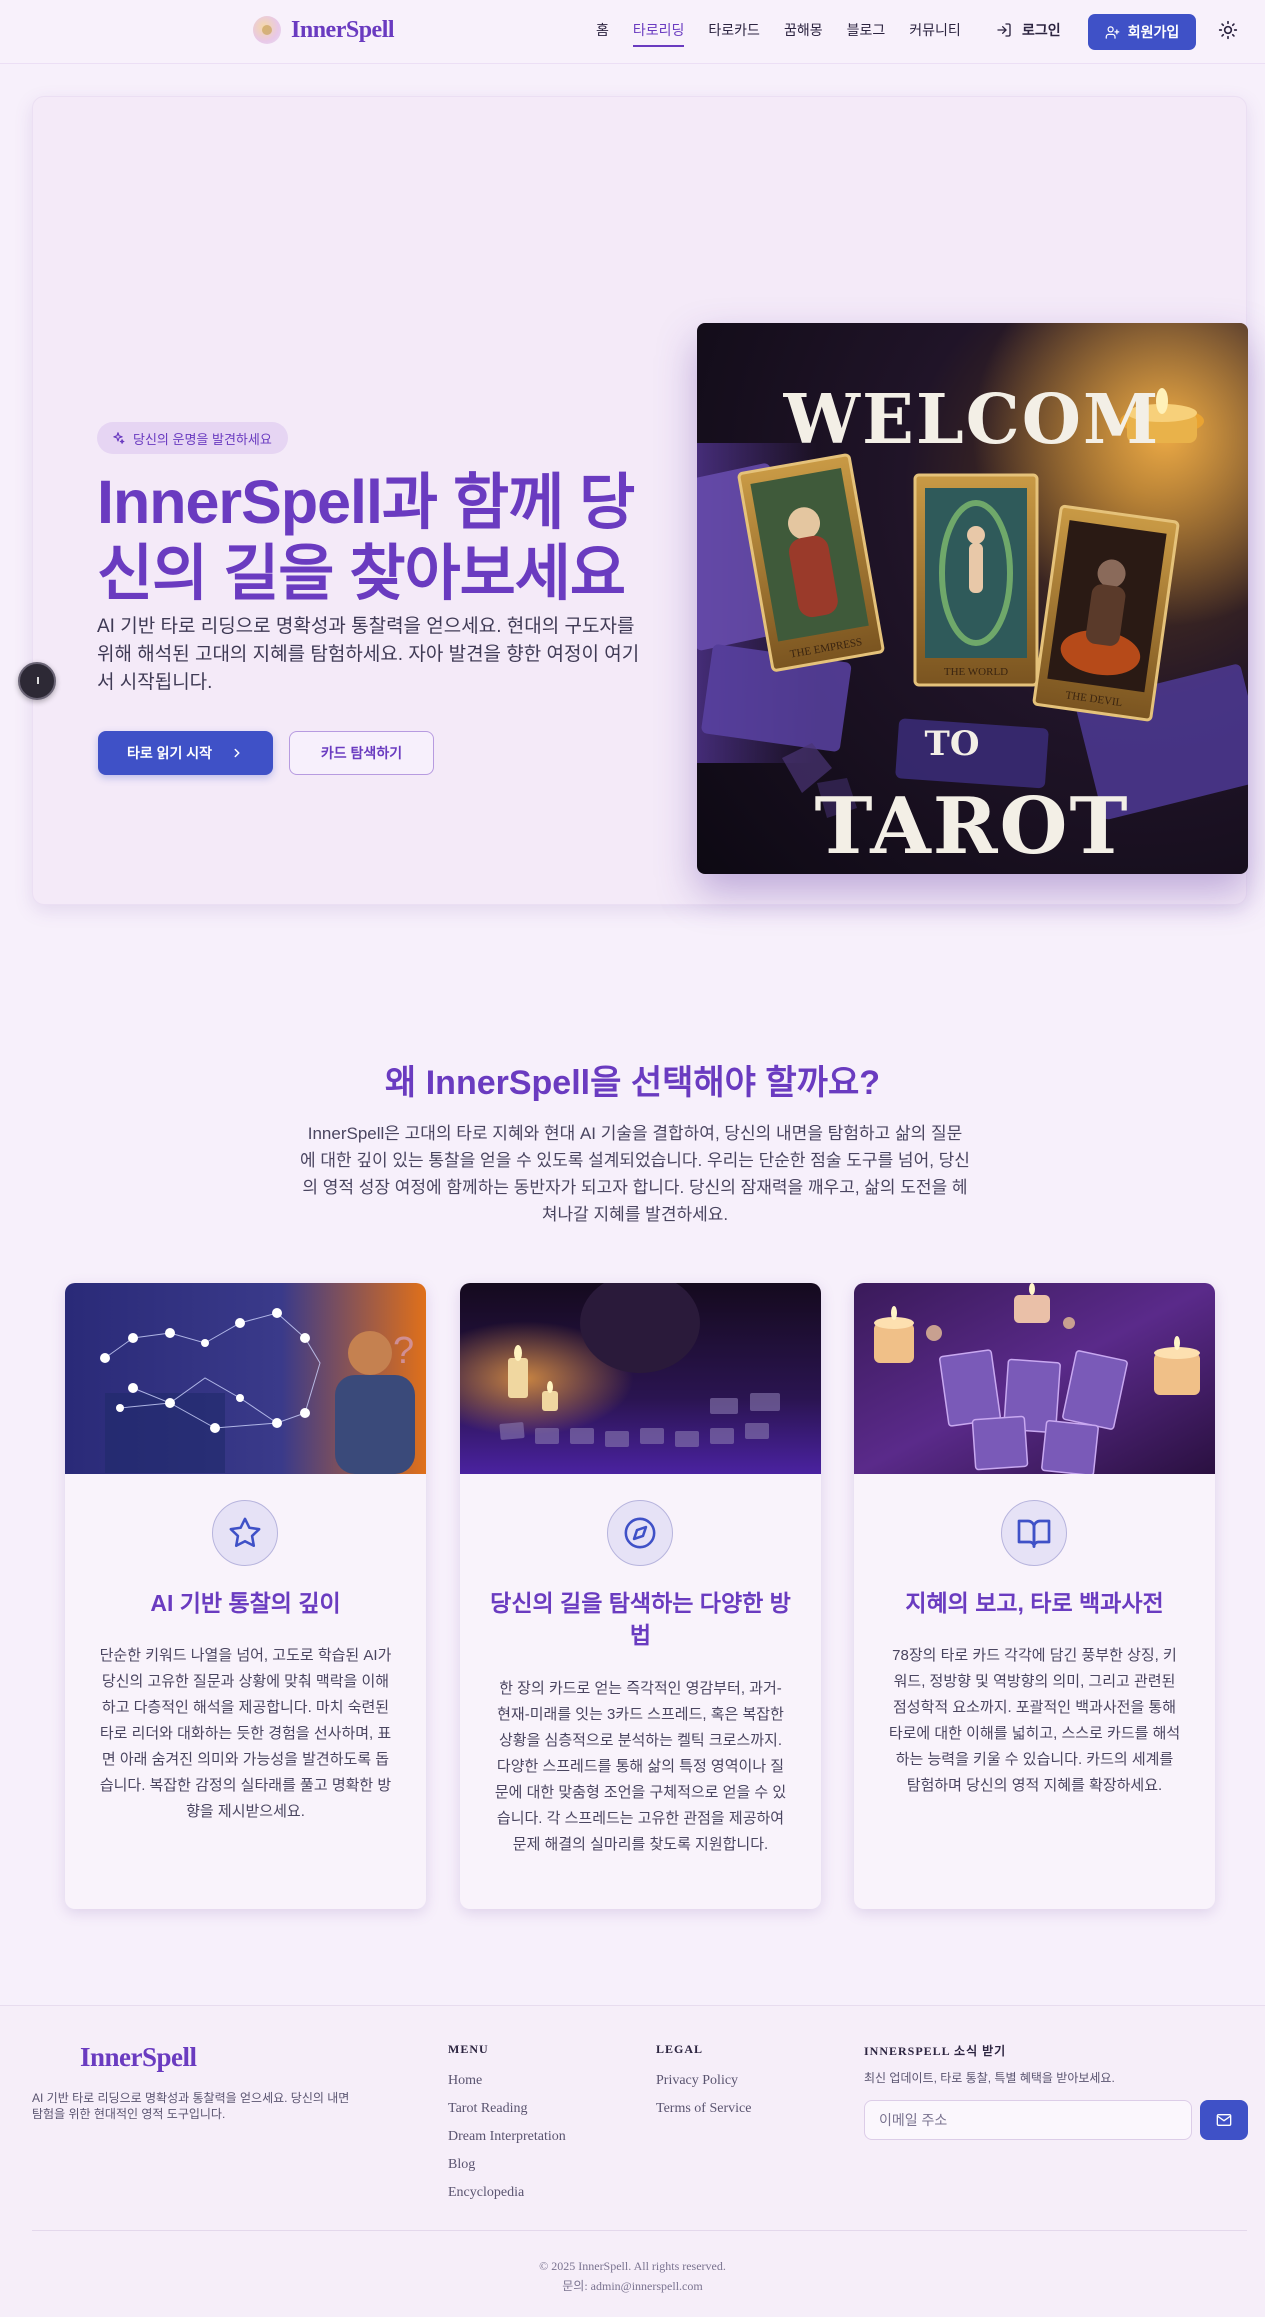 The height and width of the screenshot is (2317, 1265). I want to click on chevron-right-icon, so click(237, 753).